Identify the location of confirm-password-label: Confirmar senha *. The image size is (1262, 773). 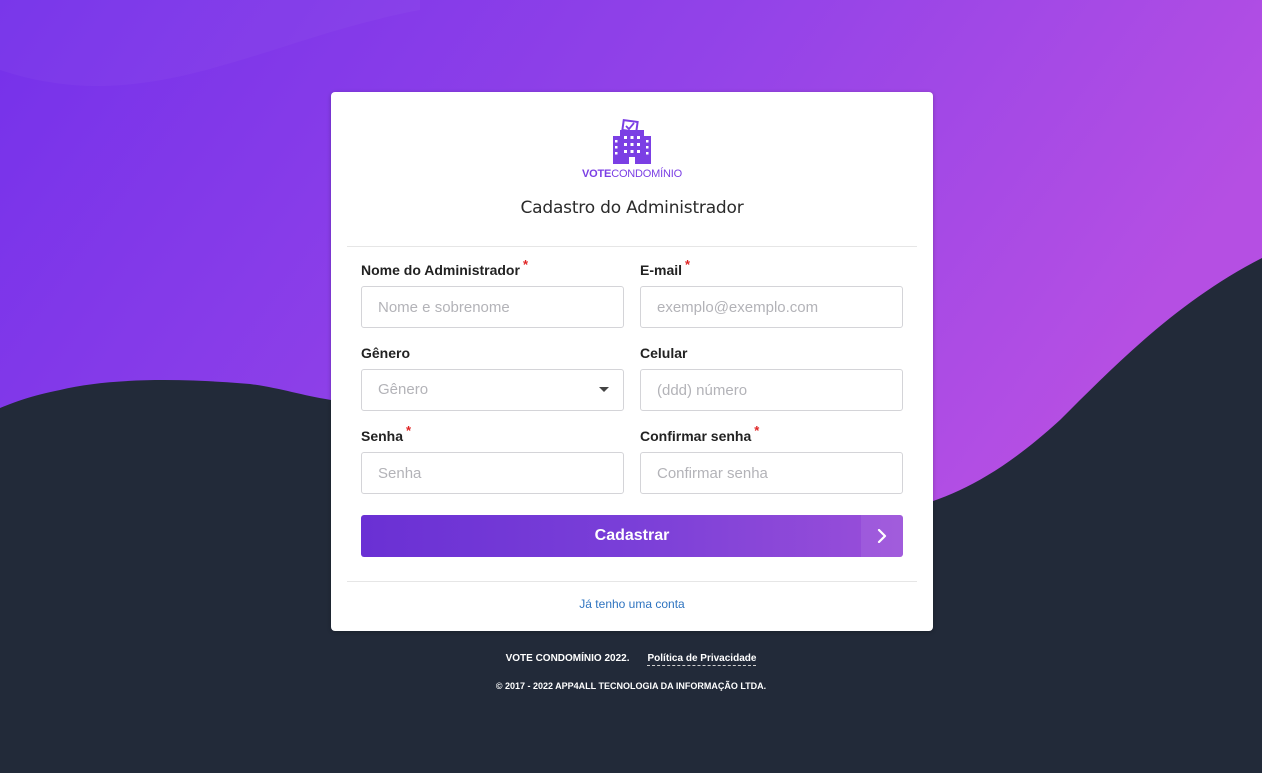
(771, 434).